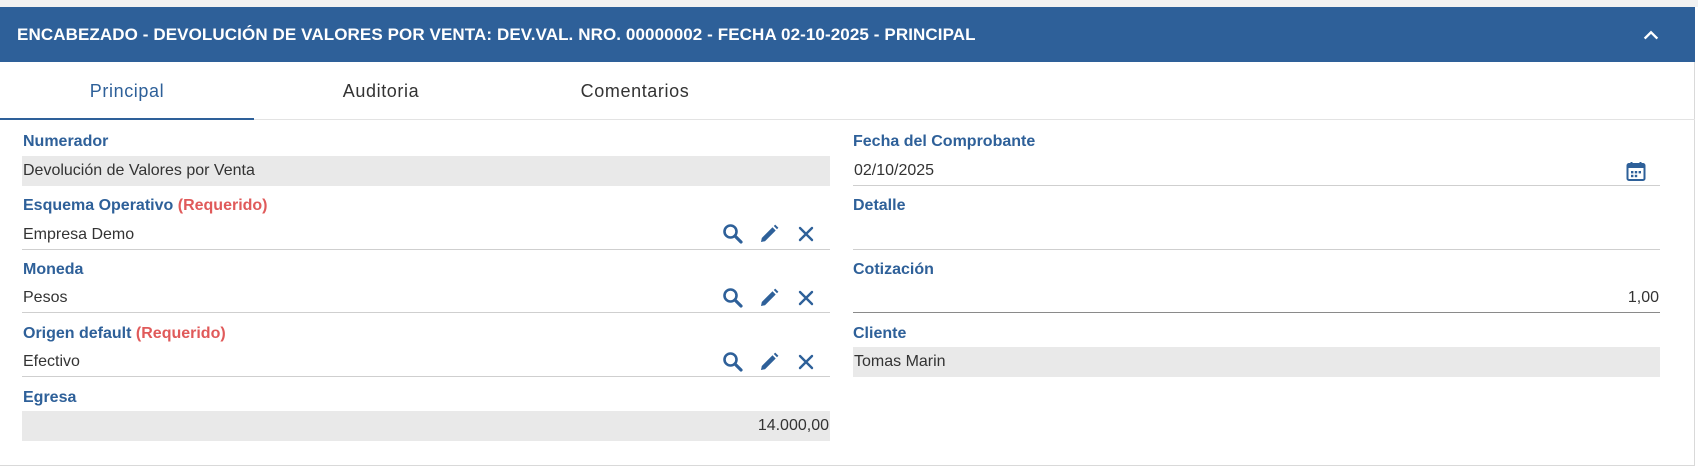  What do you see at coordinates (1651, 35) in the screenshot?
I see `chevron-up-icon` at bounding box center [1651, 35].